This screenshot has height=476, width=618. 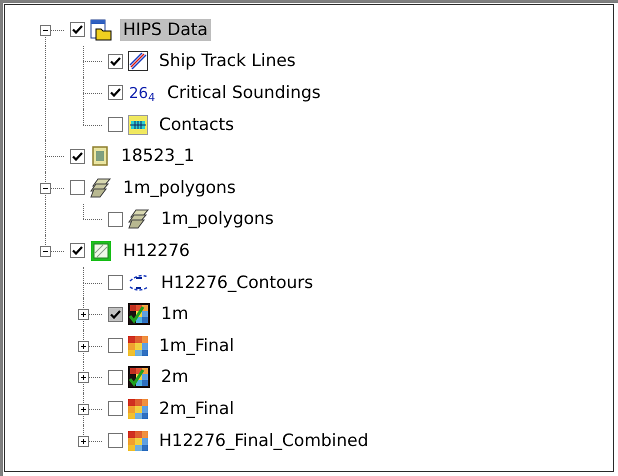 What do you see at coordinates (100, 156) in the screenshot?
I see `image-layer-icon` at bounding box center [100, 156].